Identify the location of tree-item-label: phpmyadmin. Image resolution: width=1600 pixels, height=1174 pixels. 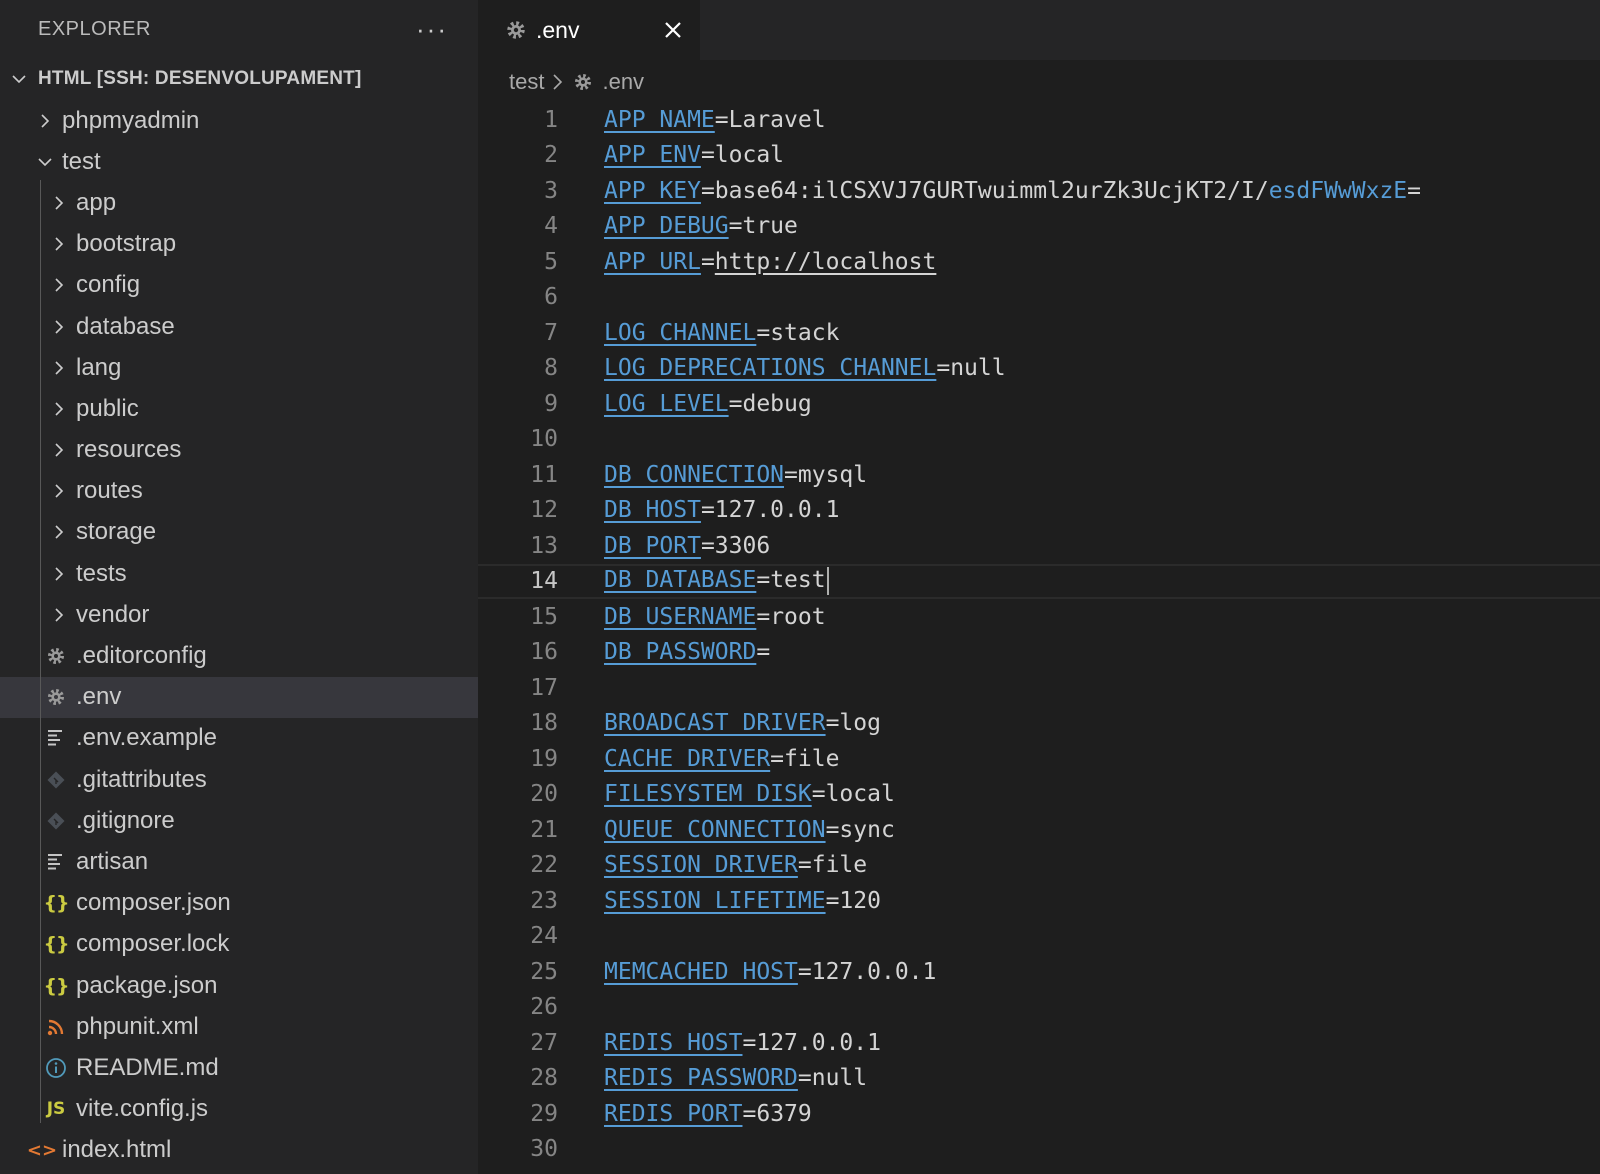
(131, 120).